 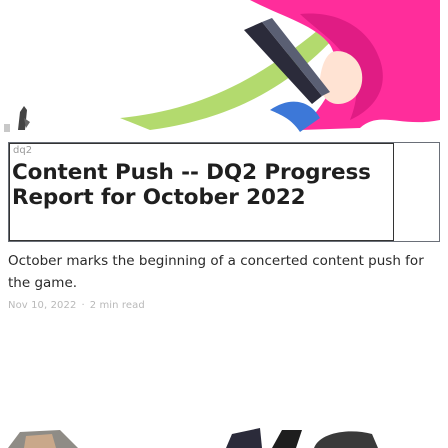 What do you see at coordinates (42, 305) in the screenshot?
I see `post-date: Nov 10, 2022` at bounding box center [42, 305].